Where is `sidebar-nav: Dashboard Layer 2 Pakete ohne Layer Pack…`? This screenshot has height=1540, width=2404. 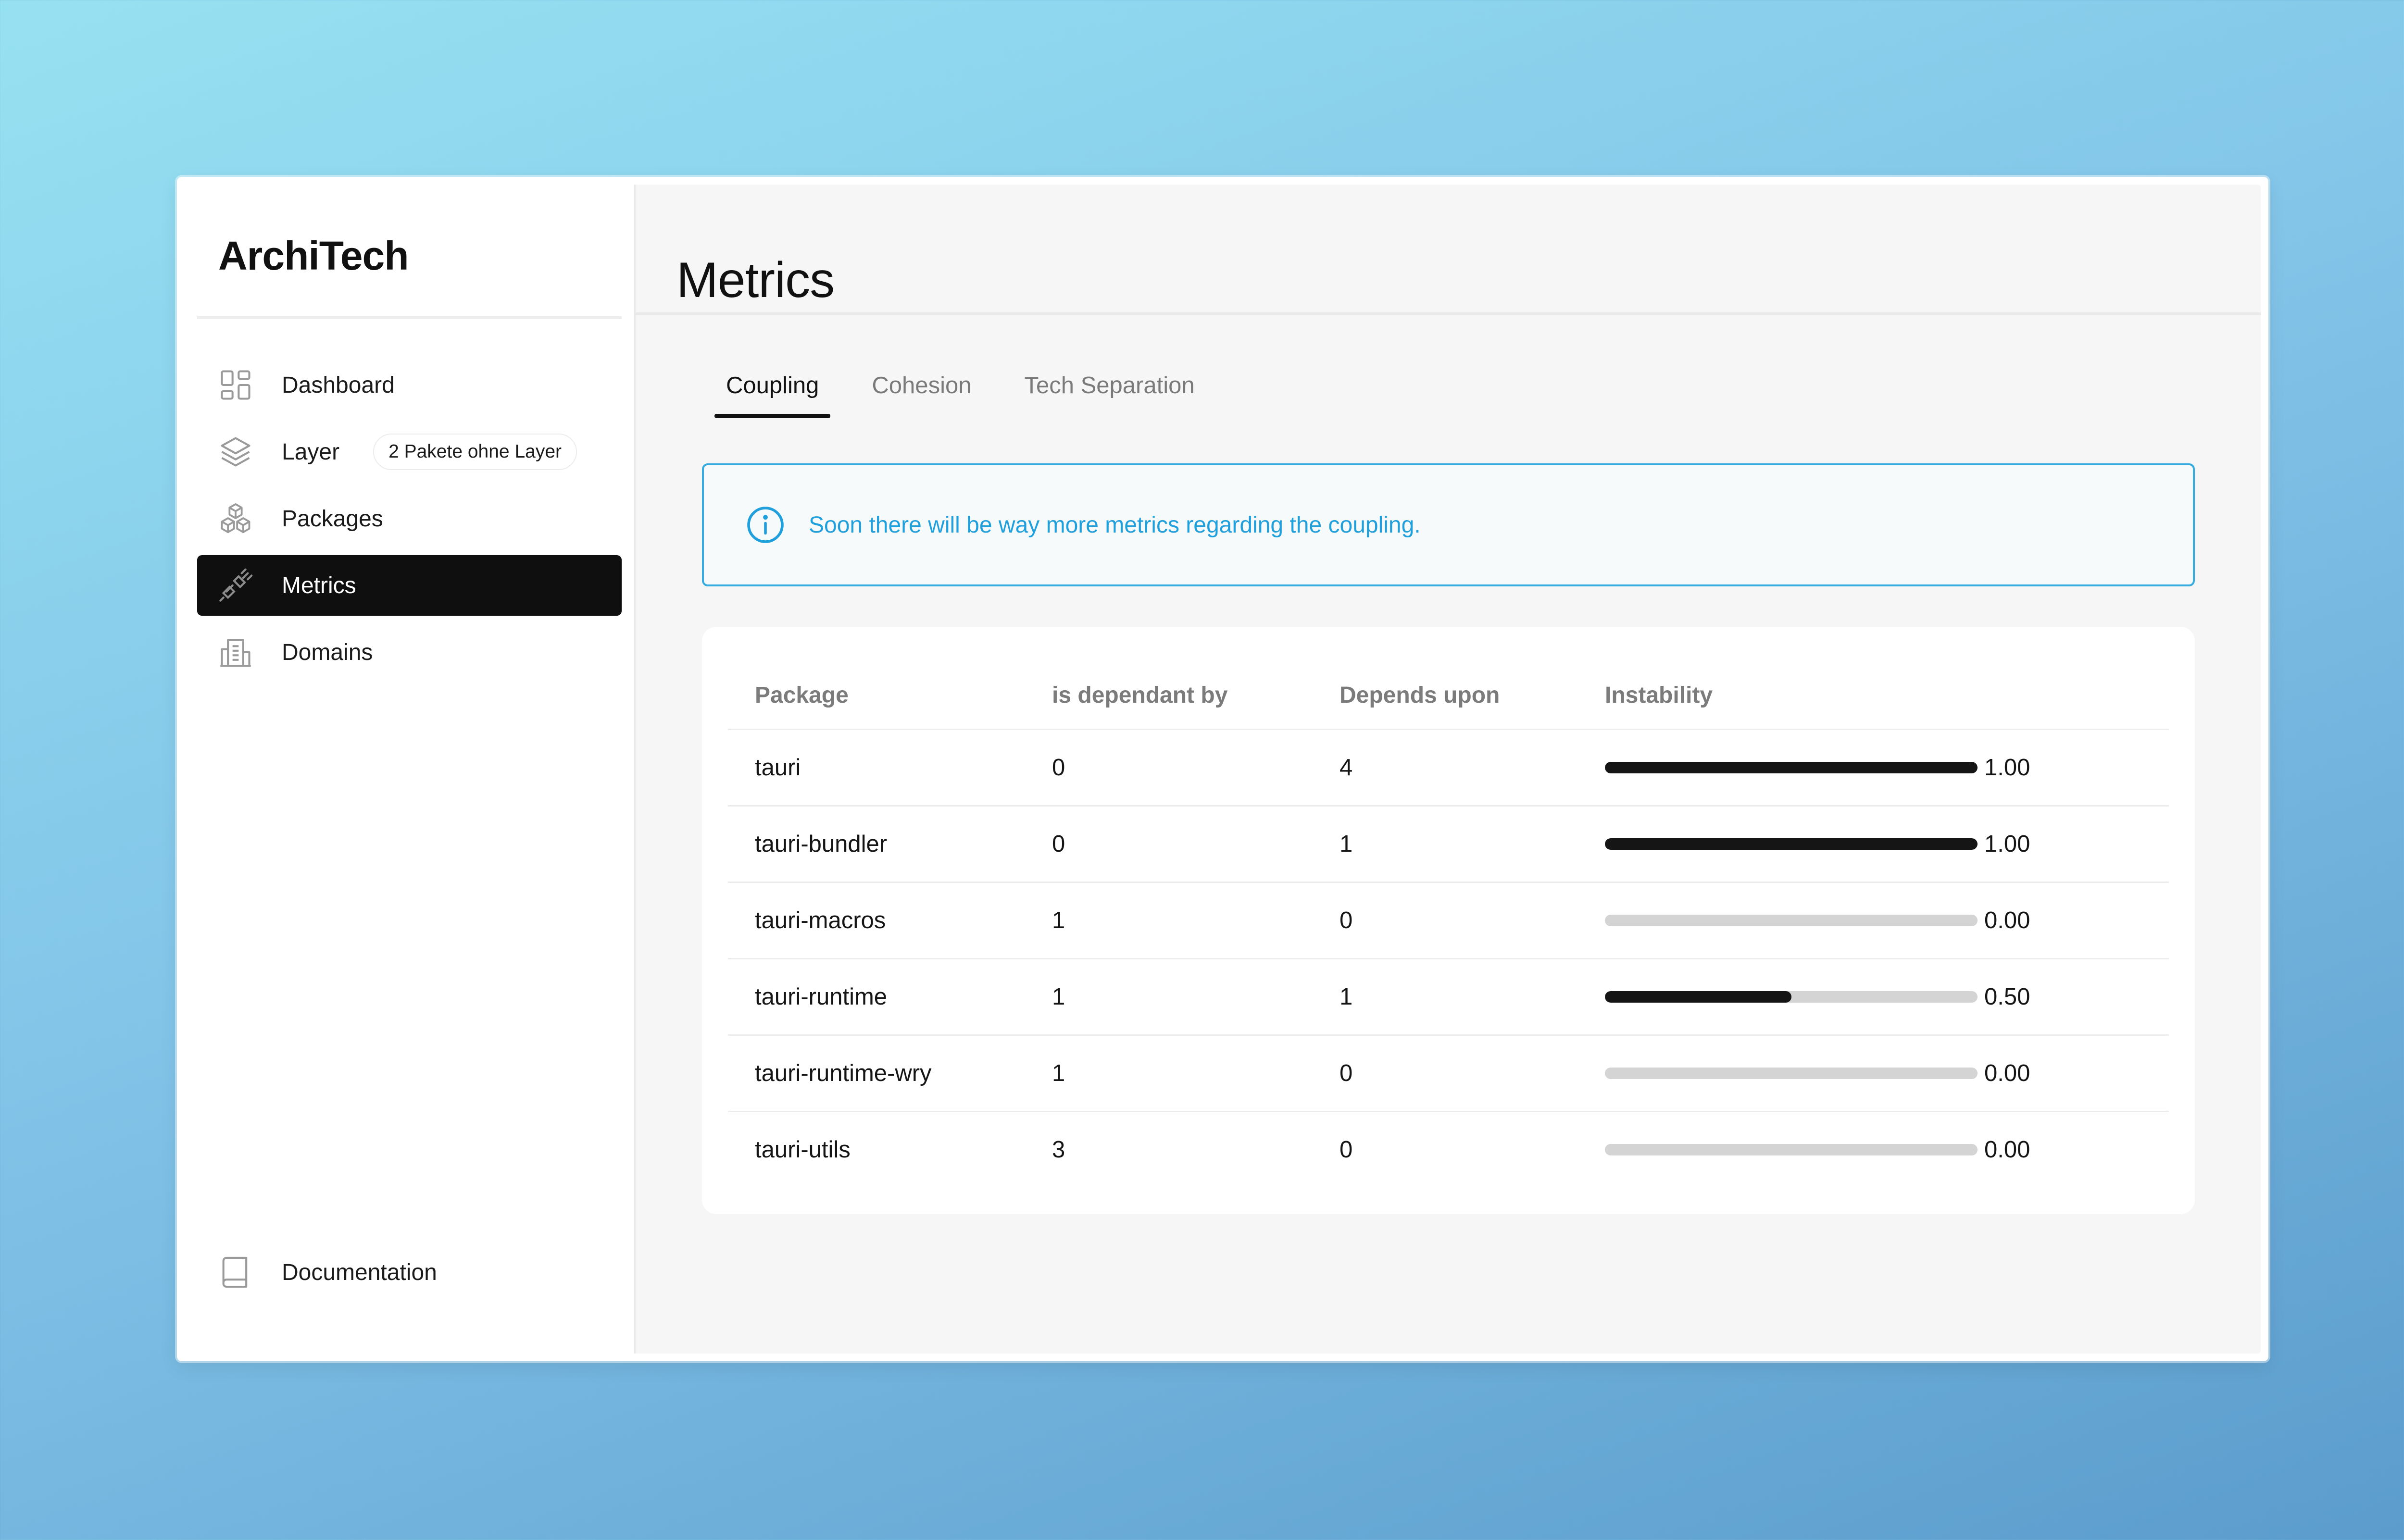
sidebar-nav: Dashboard Layer 2 Pakete ohne Layer Pack… is located at coordinates (409, 522).